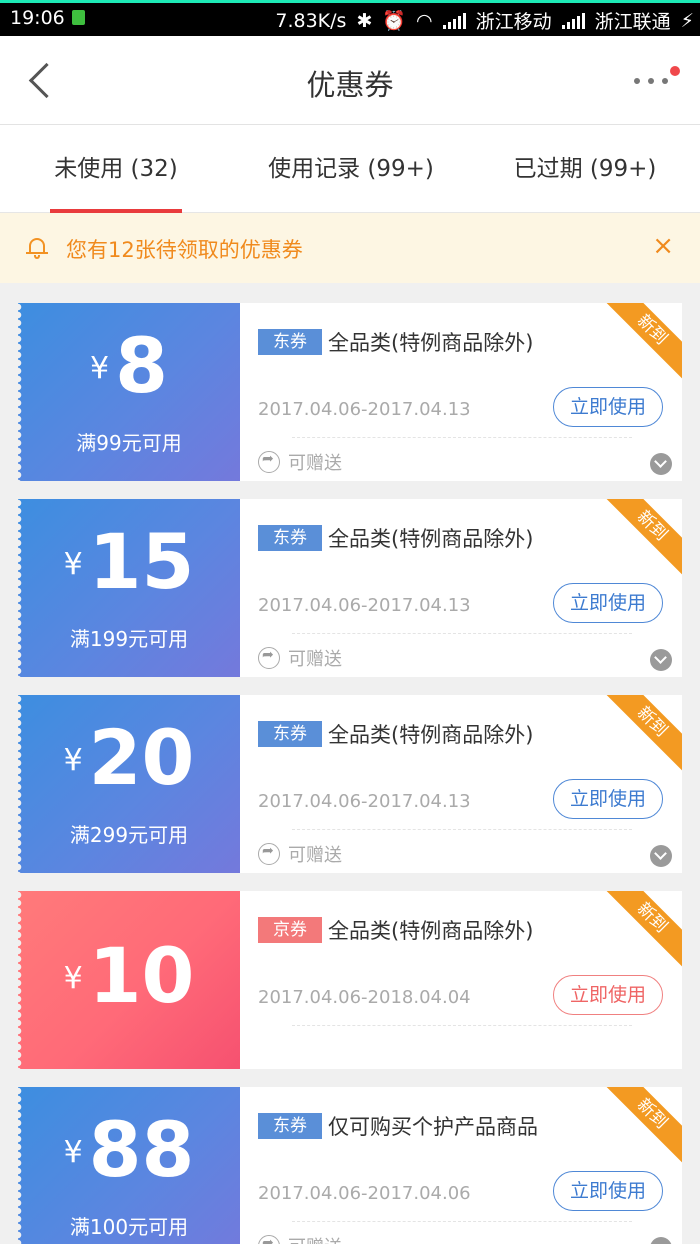 This screenshot has width=700, height=1244. I want to click on coupon-value-panel: ¥20 满299元可用, so click(129, 784).